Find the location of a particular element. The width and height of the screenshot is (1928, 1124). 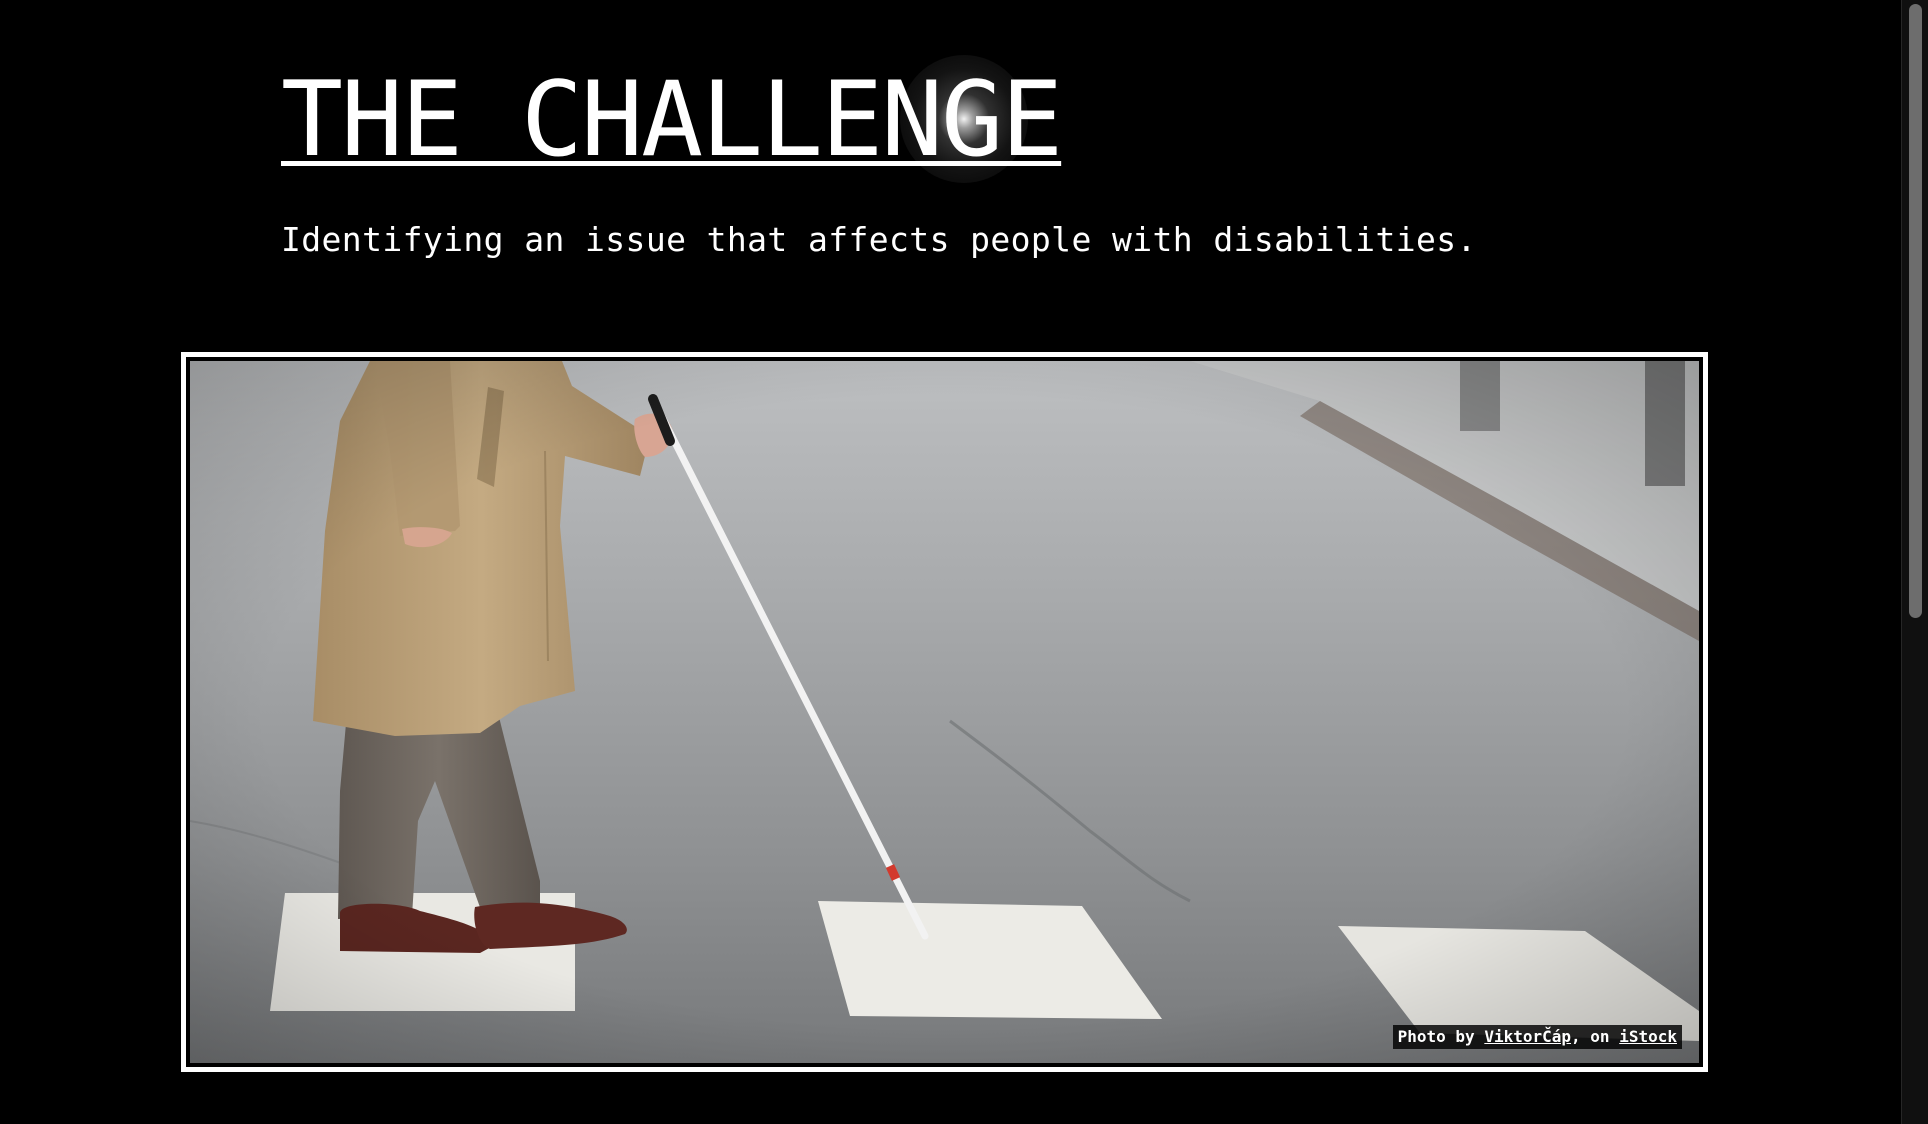

photo-credit-middle: , on is located at coordinates (1595, 1036).